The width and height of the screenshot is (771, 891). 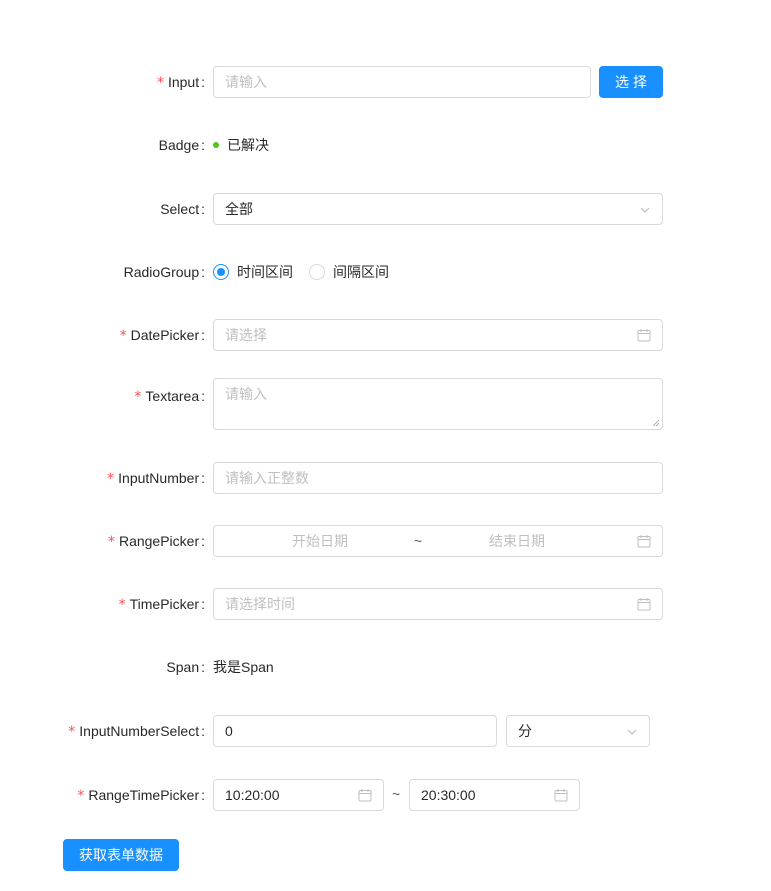 What do you see at coordinates (438, 604) in the screenshot?
I see `time-picker-input: 请选择时间` at bounding box center [438, 604].